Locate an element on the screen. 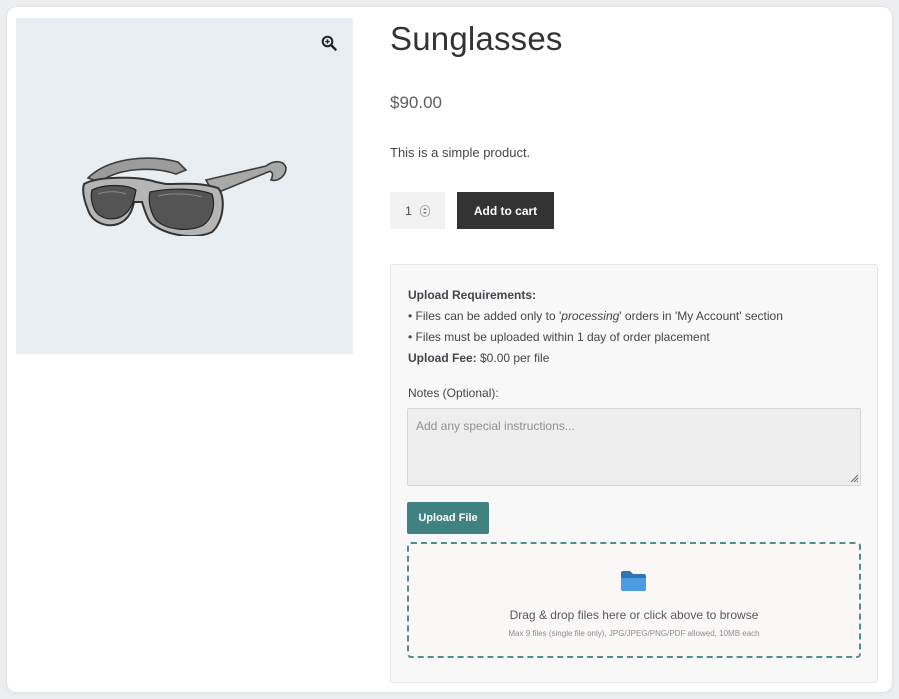 The height and width of the screenshot is (699, 899). product-title: Sunglasses is located at coordinates (476, 38).